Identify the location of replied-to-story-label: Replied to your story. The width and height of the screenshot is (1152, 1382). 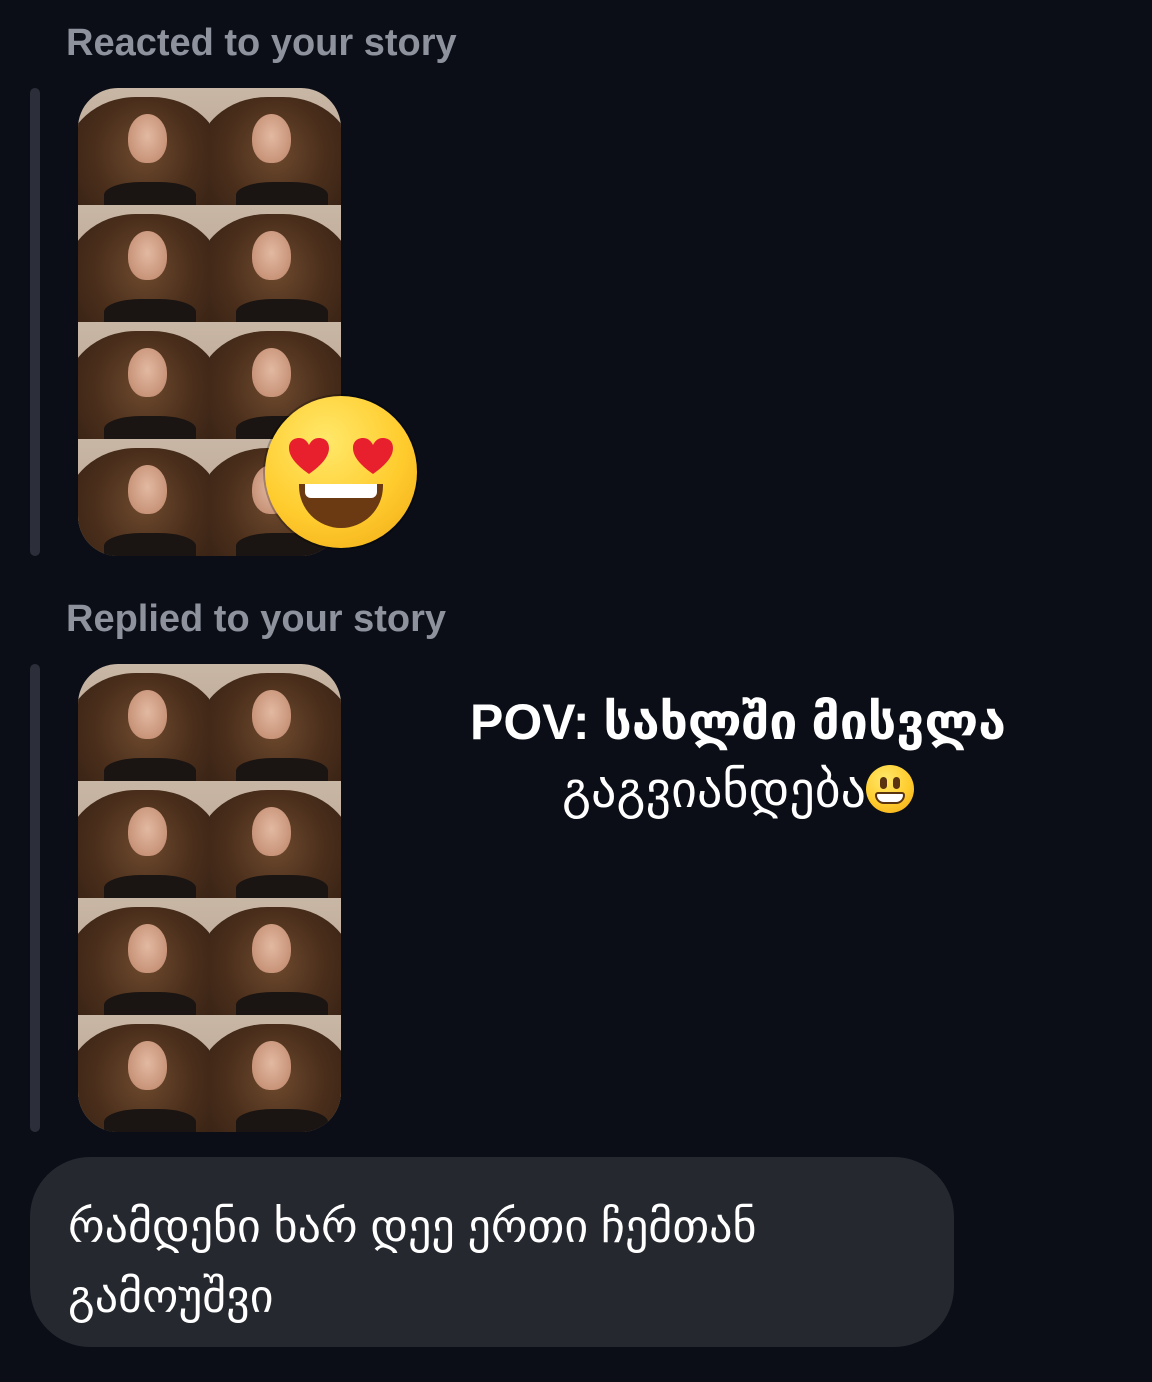
(256, 619).